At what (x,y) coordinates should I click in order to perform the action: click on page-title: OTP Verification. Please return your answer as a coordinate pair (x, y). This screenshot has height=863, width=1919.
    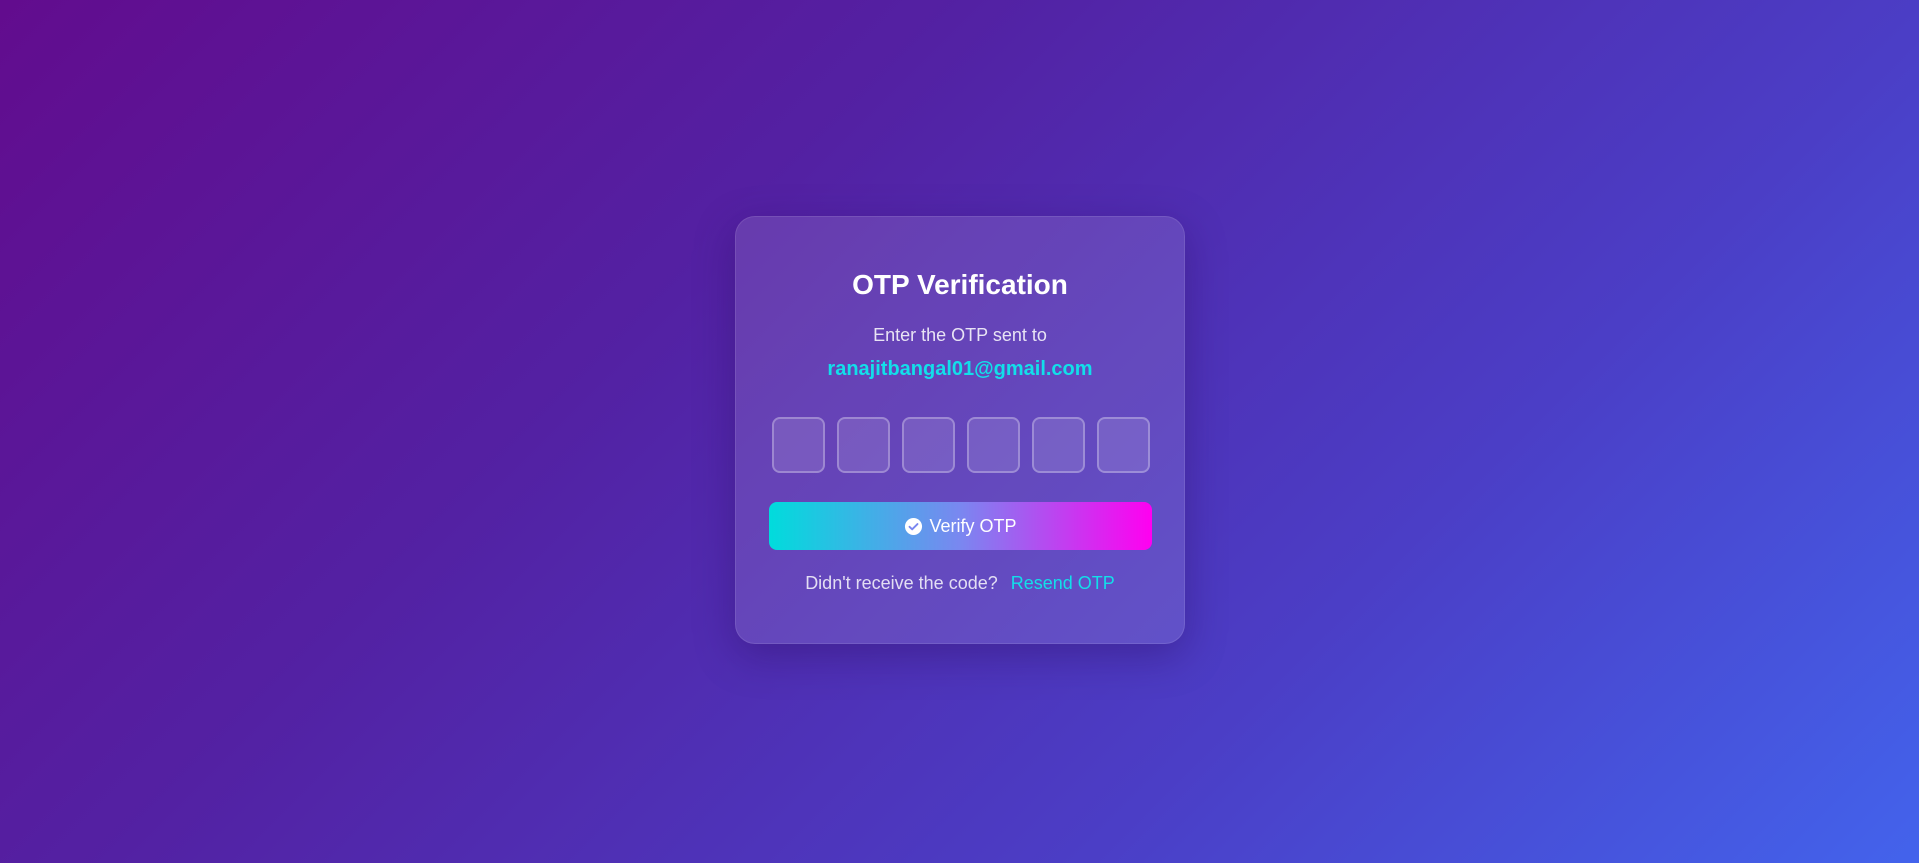
    Looking at the image, I should click on (960, 284).